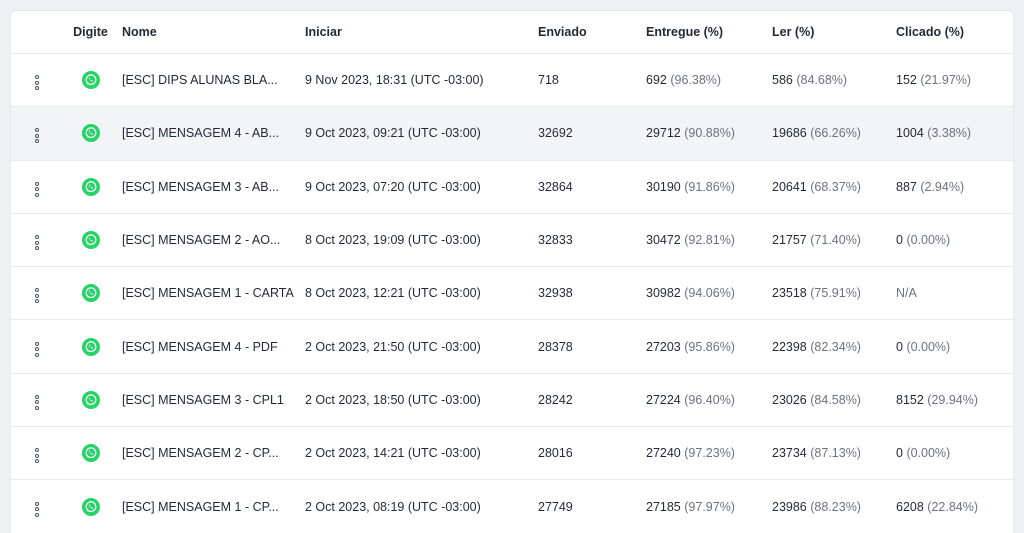 This screenshot has width=1024, height=533. Describe the element at coordinates (35, 32) in the screenshot. I see `header-menu` at that location.